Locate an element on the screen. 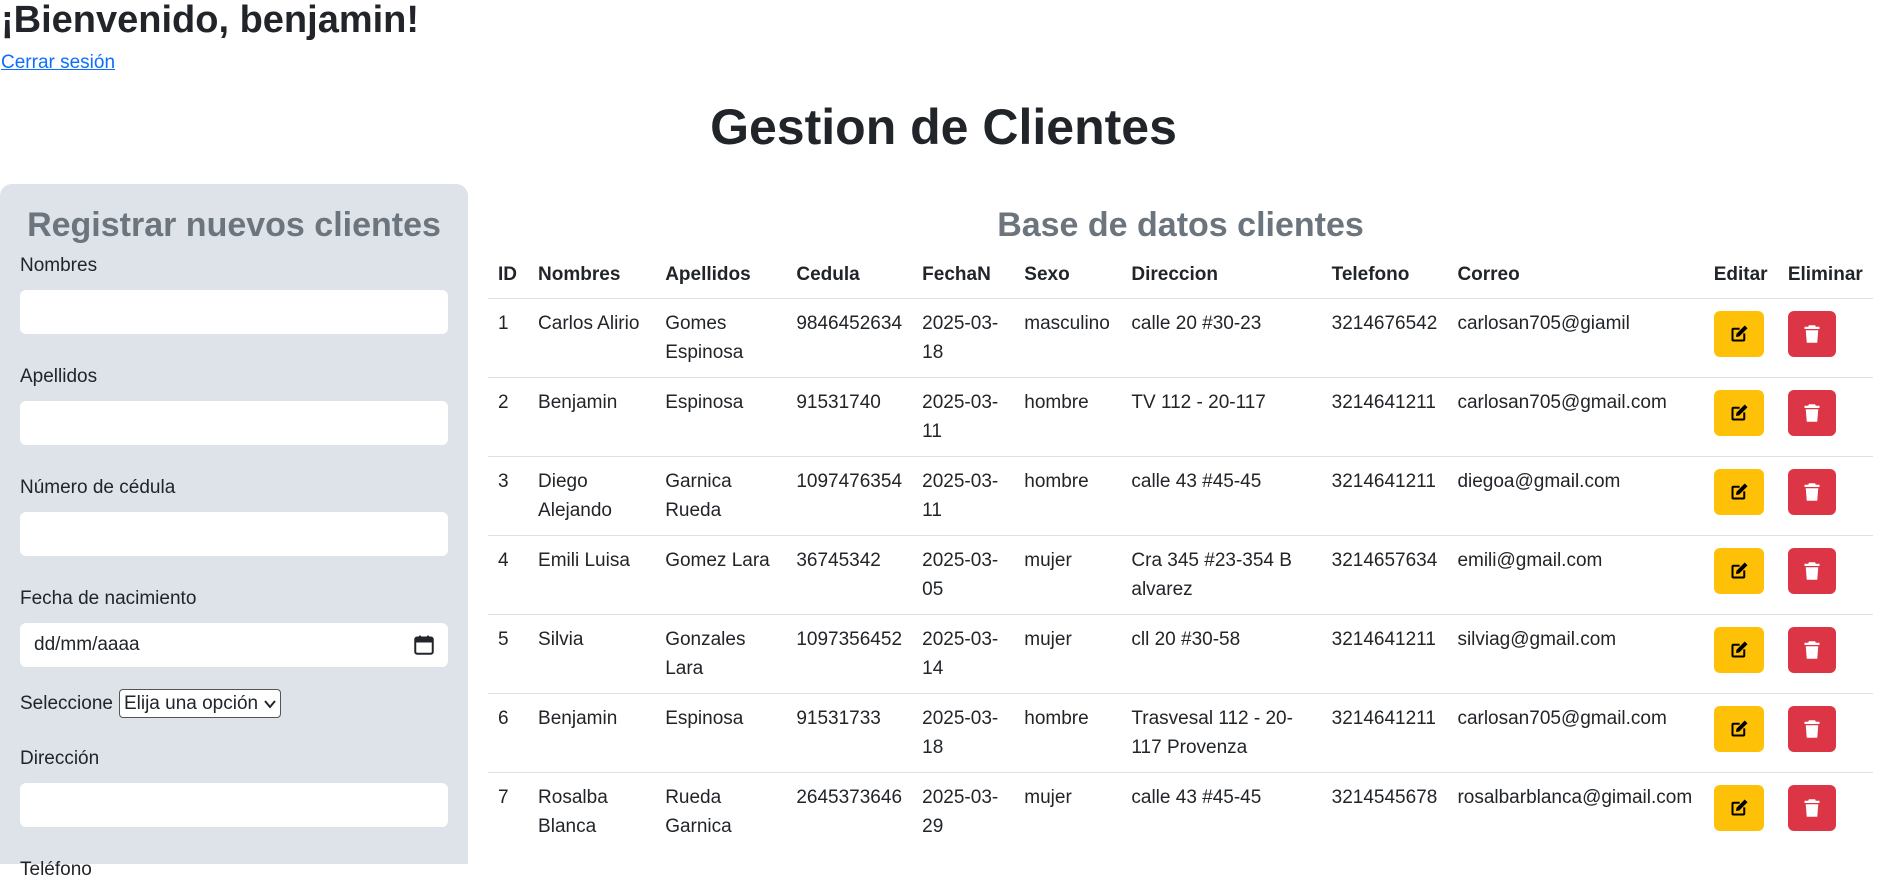 This screenshot has height=881, width=1887. cell-id: 5 is located at coordinates (508, 653).